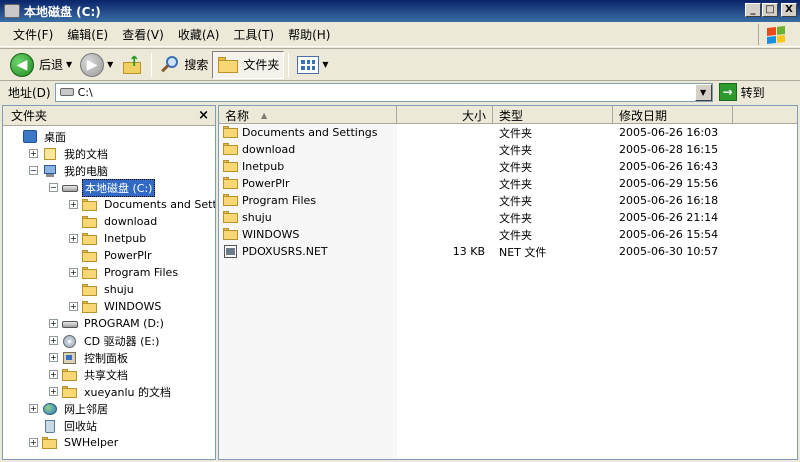  I want to click on file-date: 2005-06-26 21:14, so click(669, 217).